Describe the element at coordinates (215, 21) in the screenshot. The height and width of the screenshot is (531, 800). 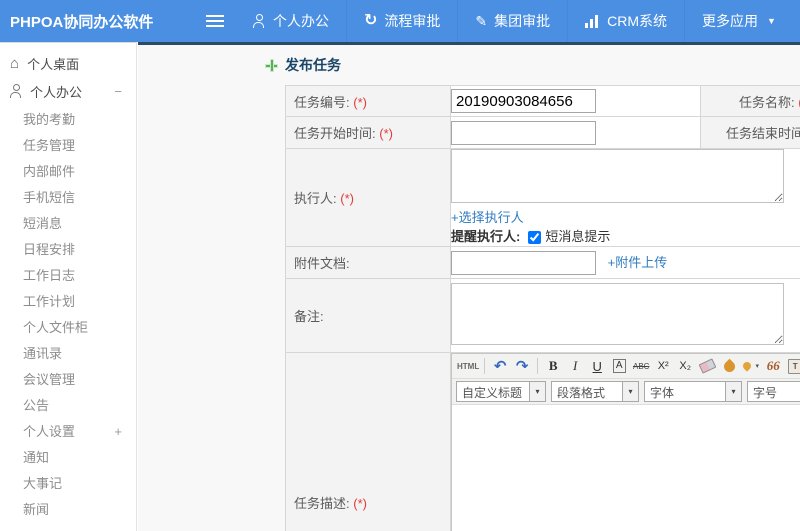
I see `menu-toggle-button` at that location.